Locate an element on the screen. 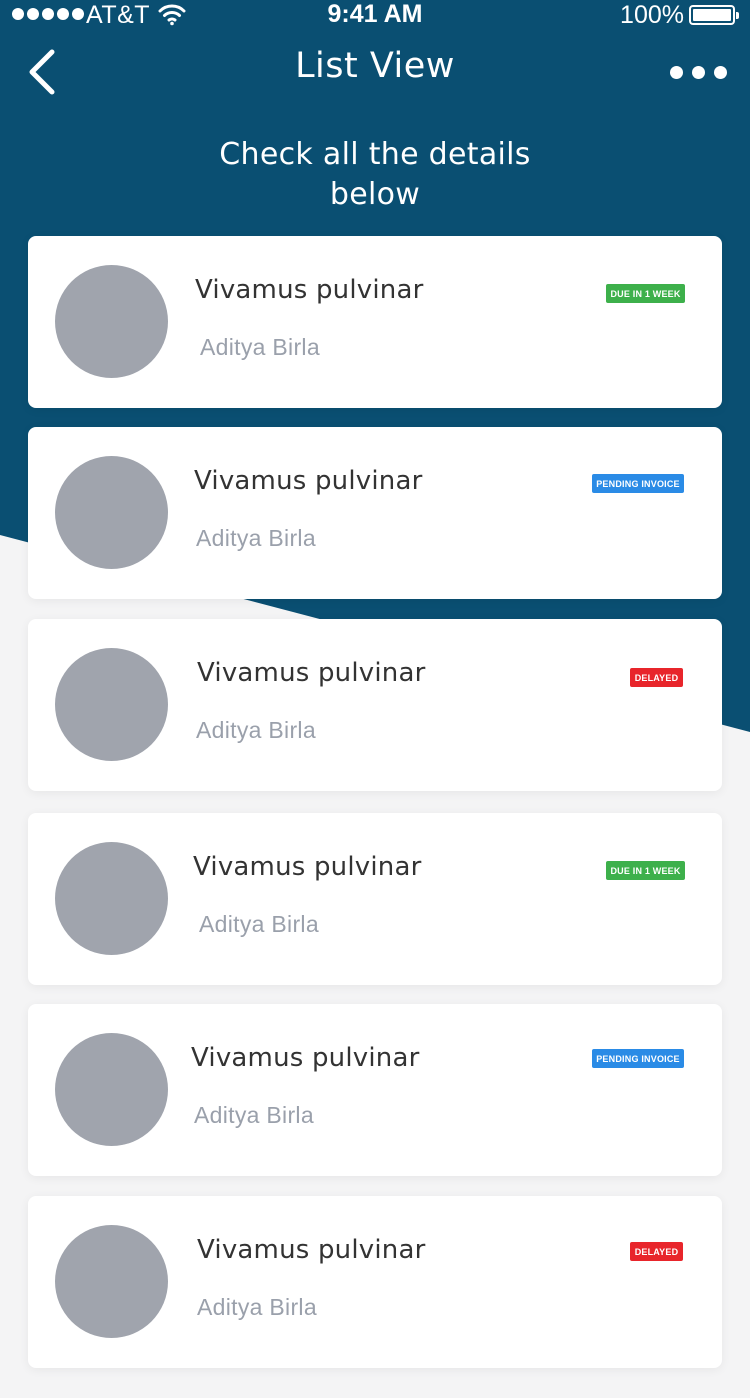  page-title: List View is located at coordinates (375, 66).